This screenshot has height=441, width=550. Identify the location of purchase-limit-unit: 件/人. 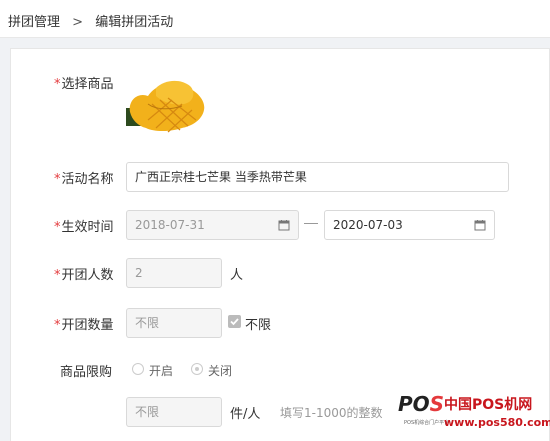
(245, 414).